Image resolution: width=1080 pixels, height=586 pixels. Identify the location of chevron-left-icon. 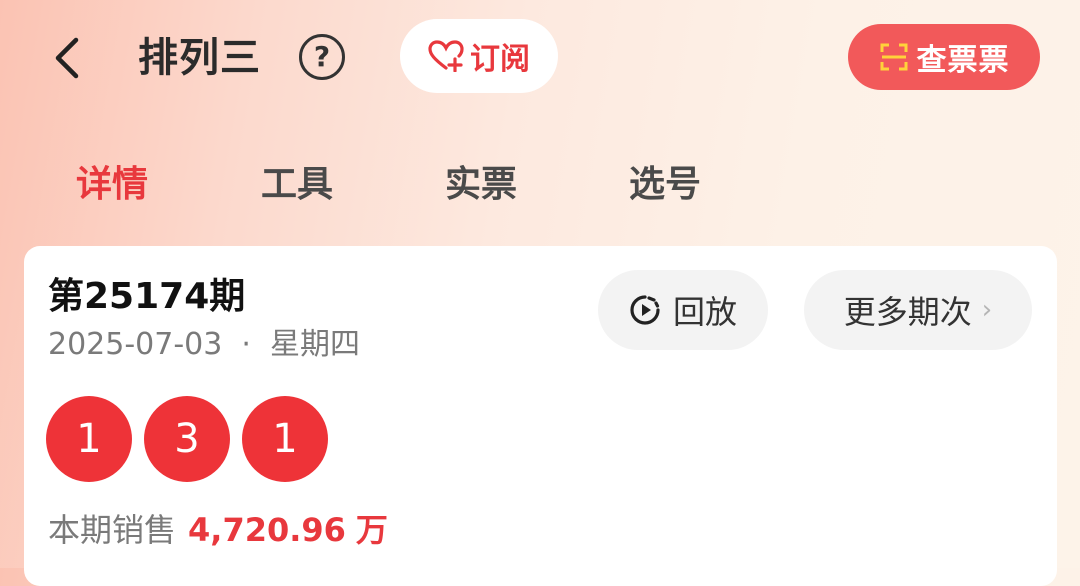
(67, 58).